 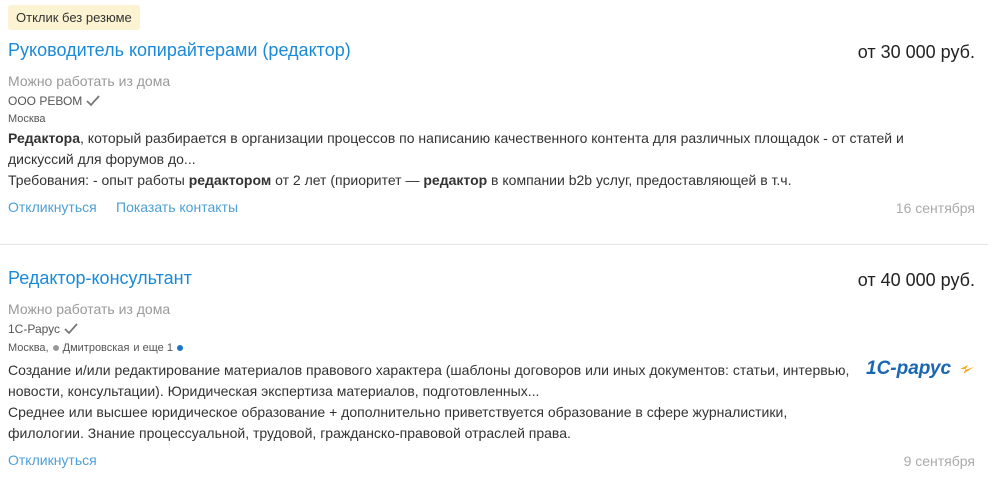 What do you see at coordinates (908, 368) in the screenshot?
I see `logo-text: 1C-рарус` at bounding box center [908, 368].